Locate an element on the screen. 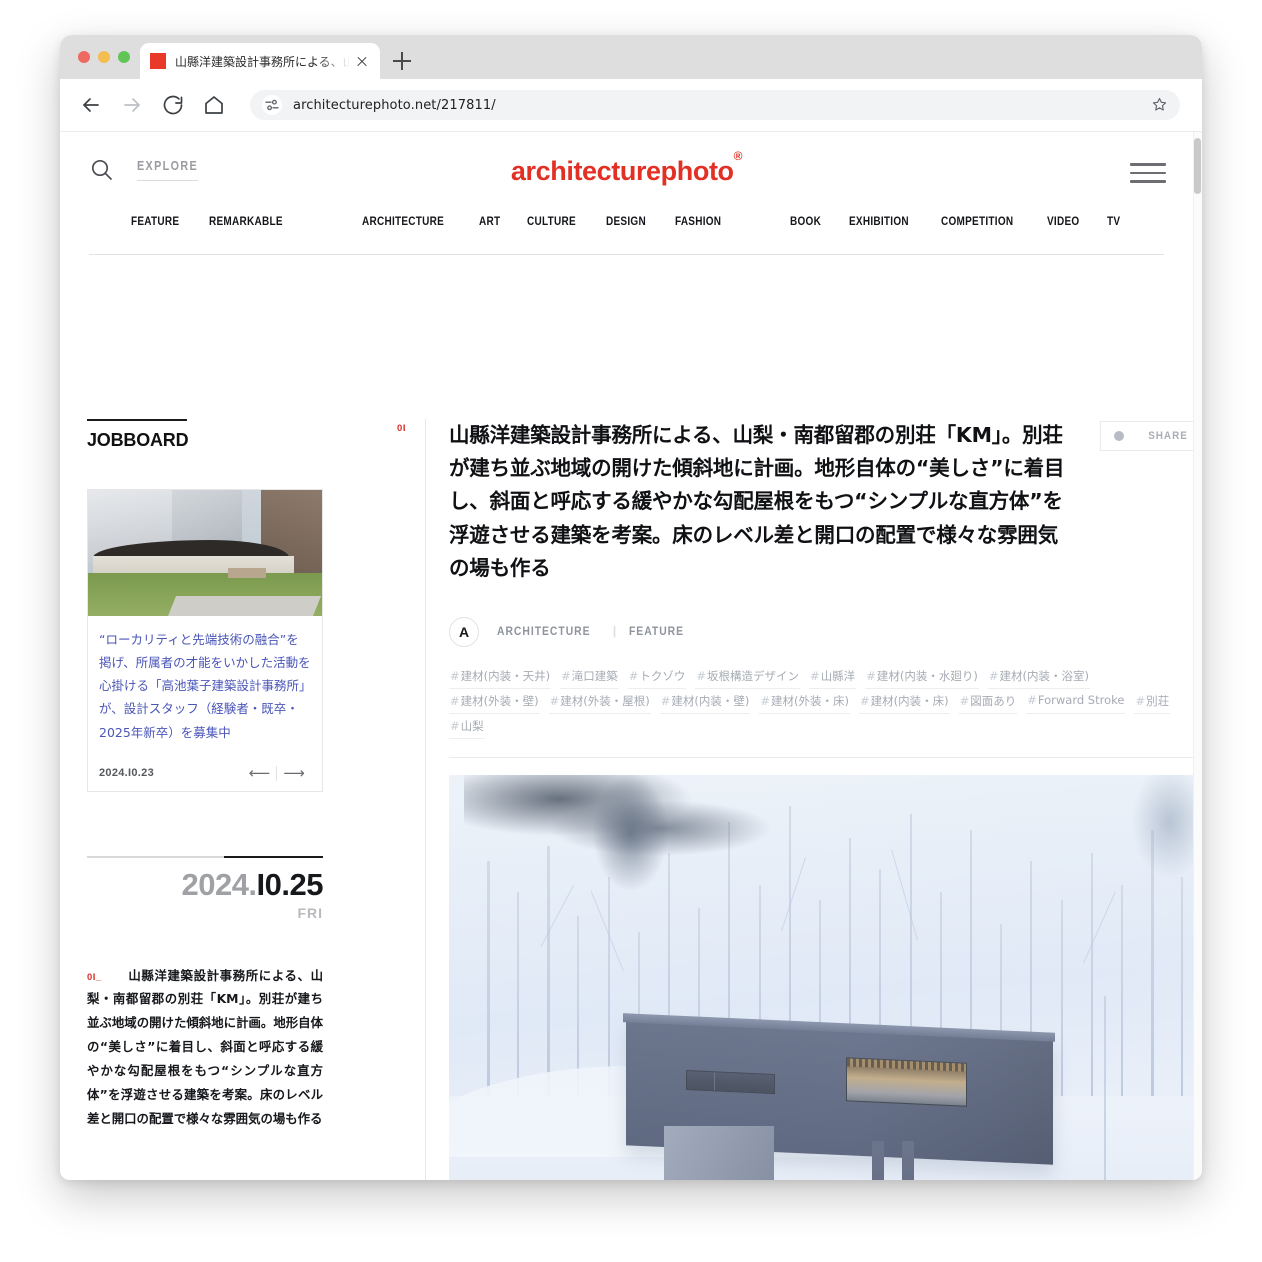 Image resolution: width=1262 pixels, height=1262 pixels. tag-item: #山縣洋 is located at coordinates (833, 677).